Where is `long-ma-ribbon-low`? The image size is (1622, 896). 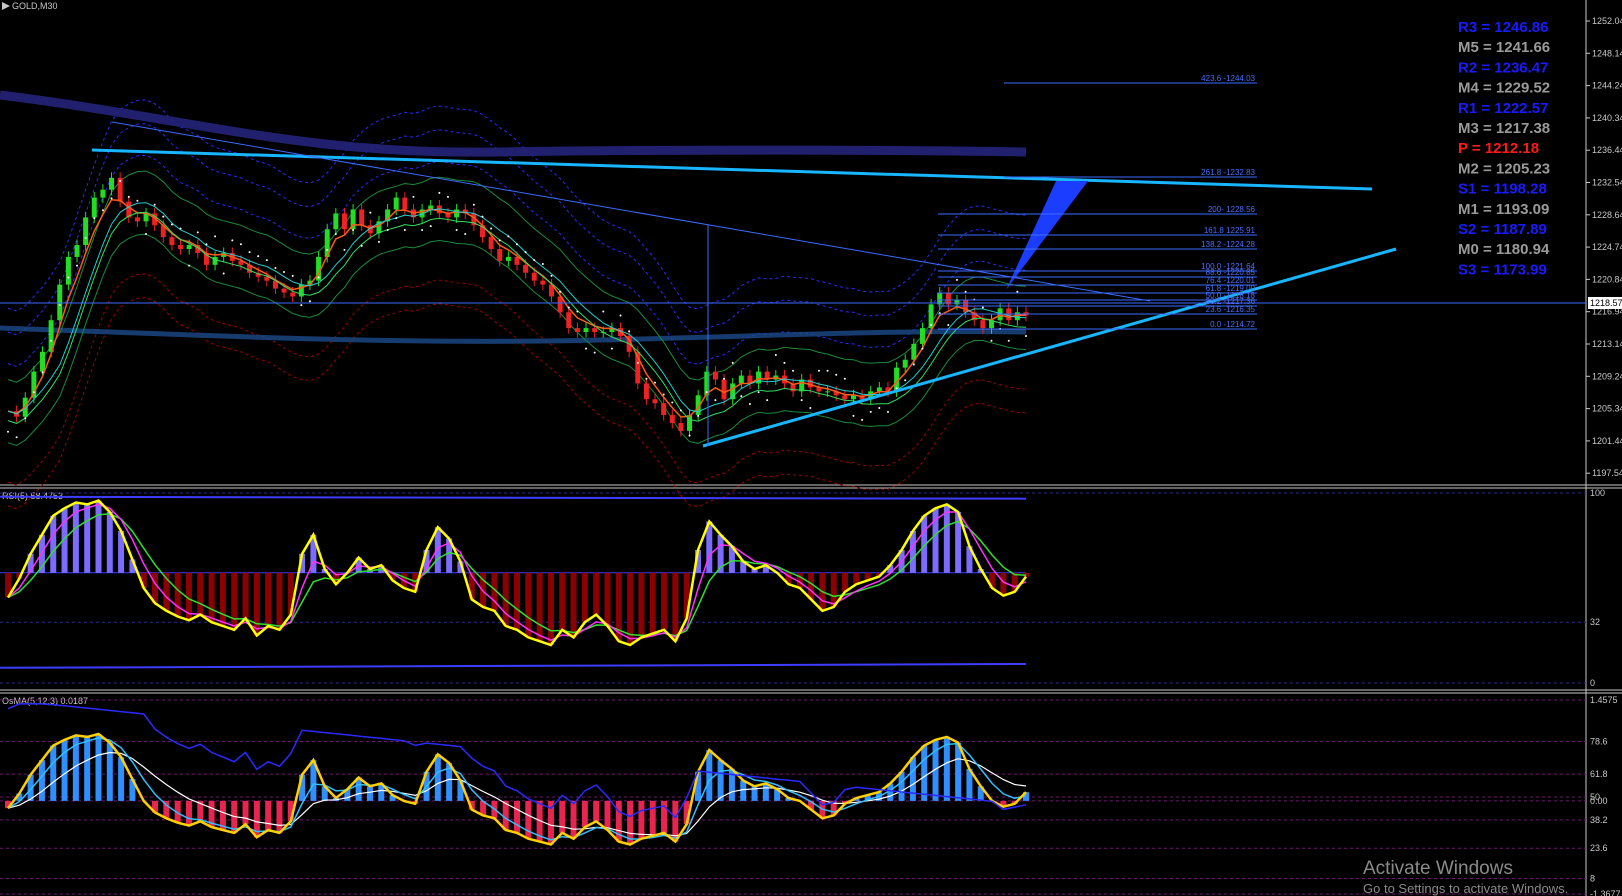 long-ma-ribbon-low is located at coordinates (513, 334).